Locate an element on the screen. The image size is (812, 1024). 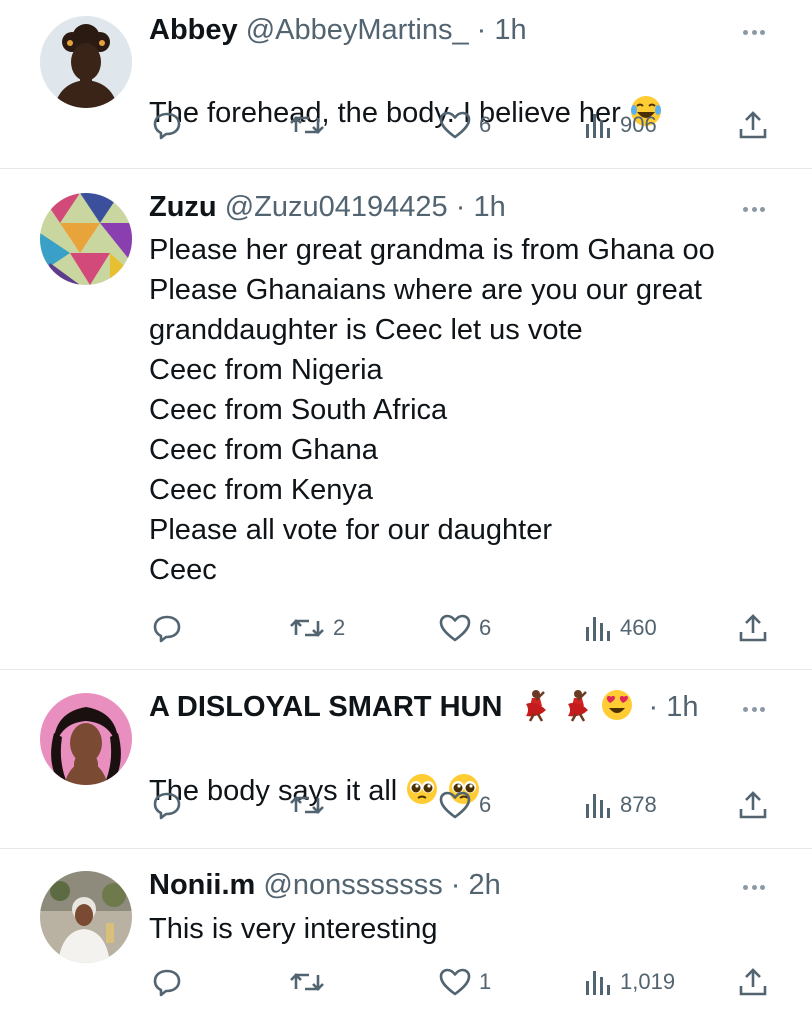
timestamp: 2h is located at coordinates (485, 885).